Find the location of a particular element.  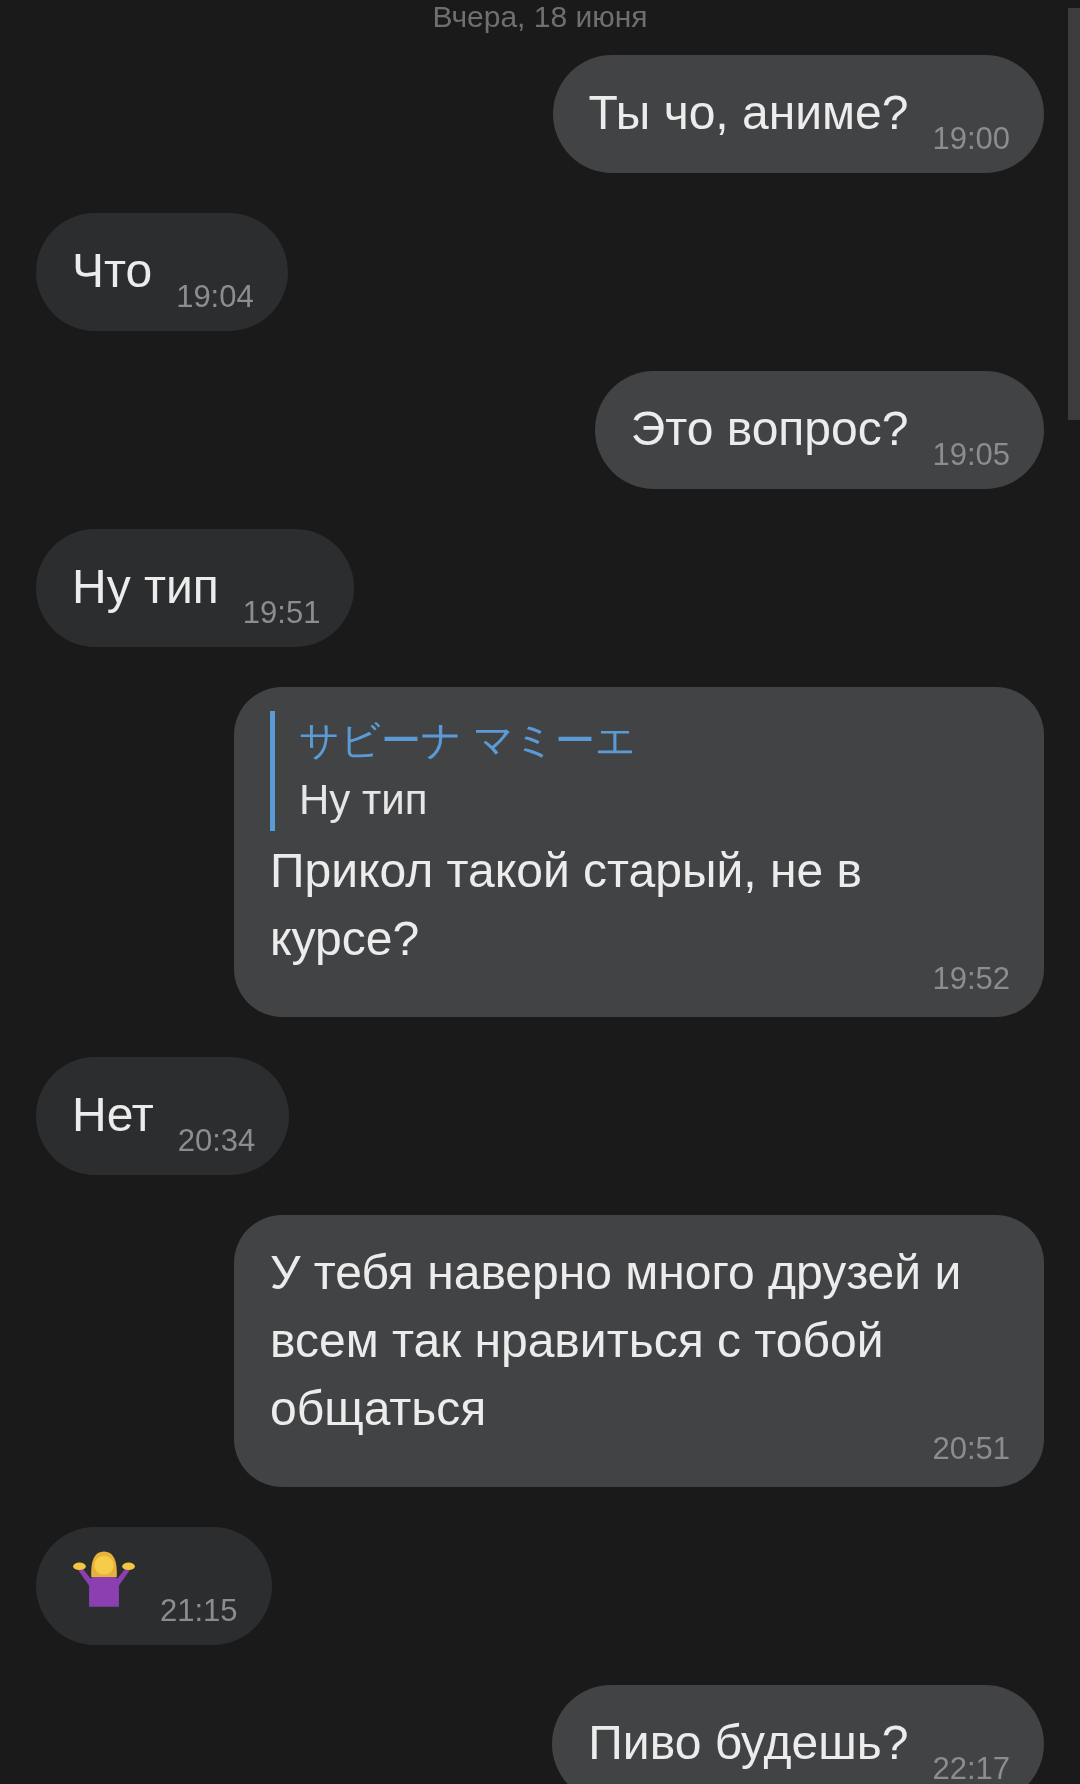

message-time: 19:05 is located at coordinates (971, 455).